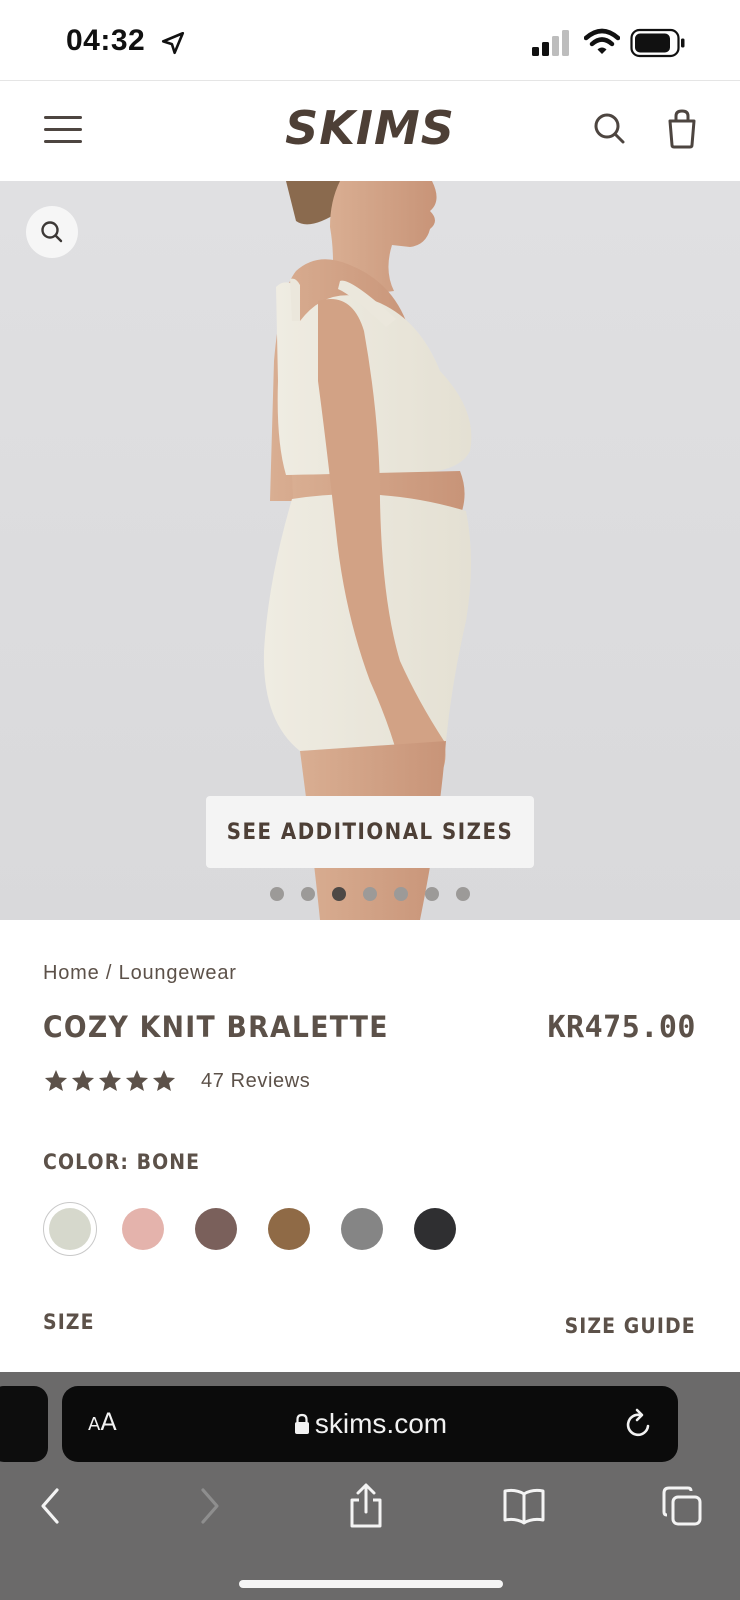 Image resolution: width=740 pixels, height=1600 pixels. I want to click on swatch-camel, so click(289, 1229).